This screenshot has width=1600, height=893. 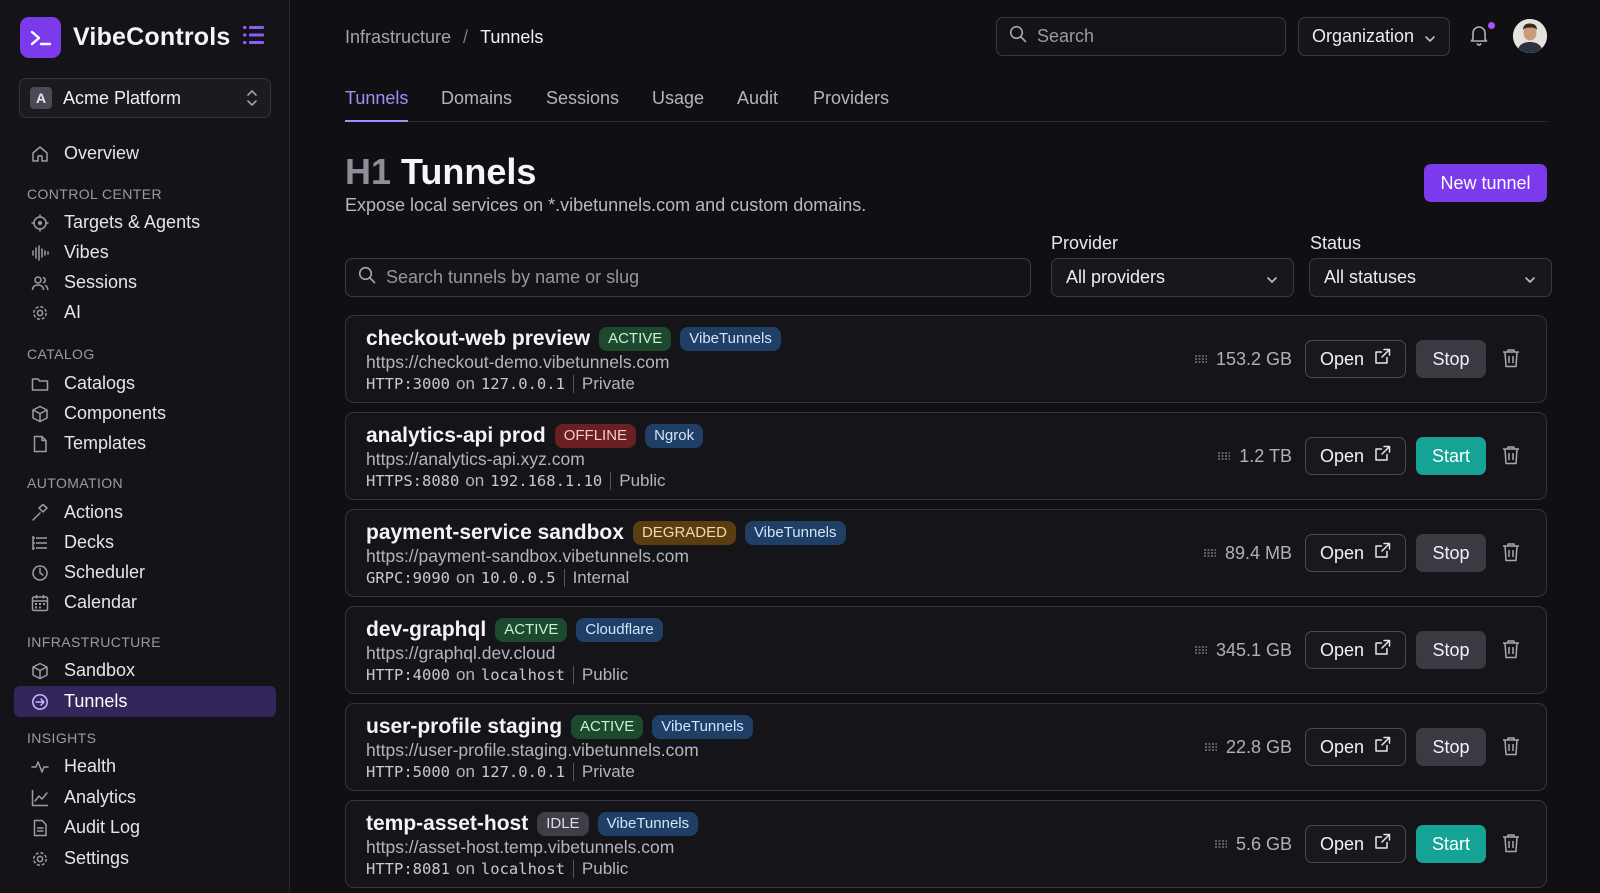 What do you see at coordinates (426, 630) in the screenshot?
I see `tunnel-name: dev-graphql` at bounding box center [426, 630].